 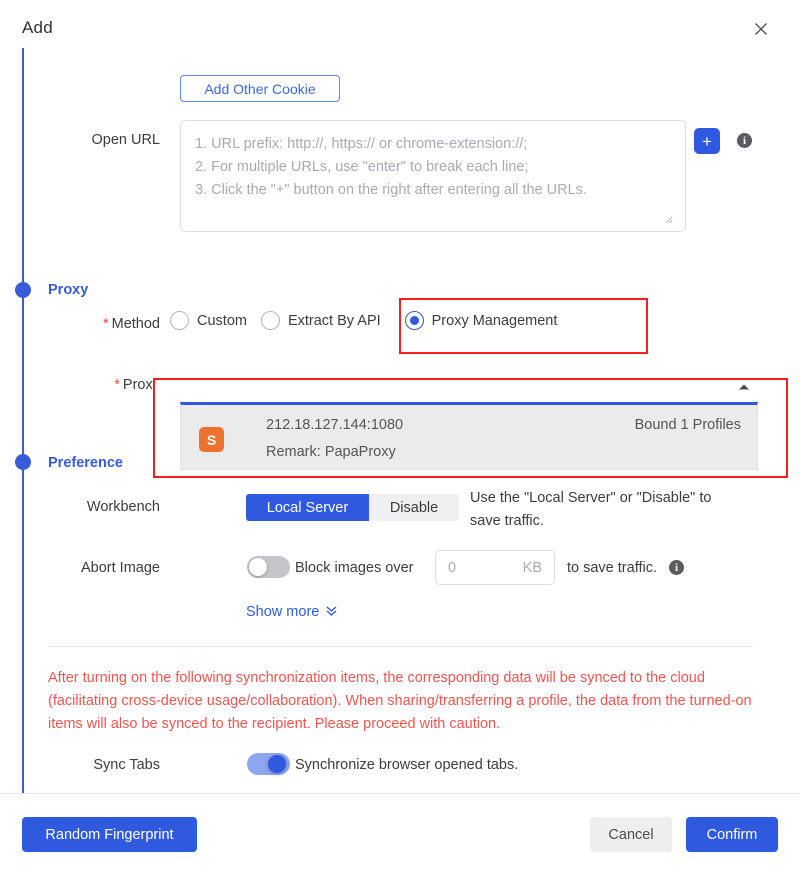 I want to click on show-more-label: Show more, so click(x=283, y=612).